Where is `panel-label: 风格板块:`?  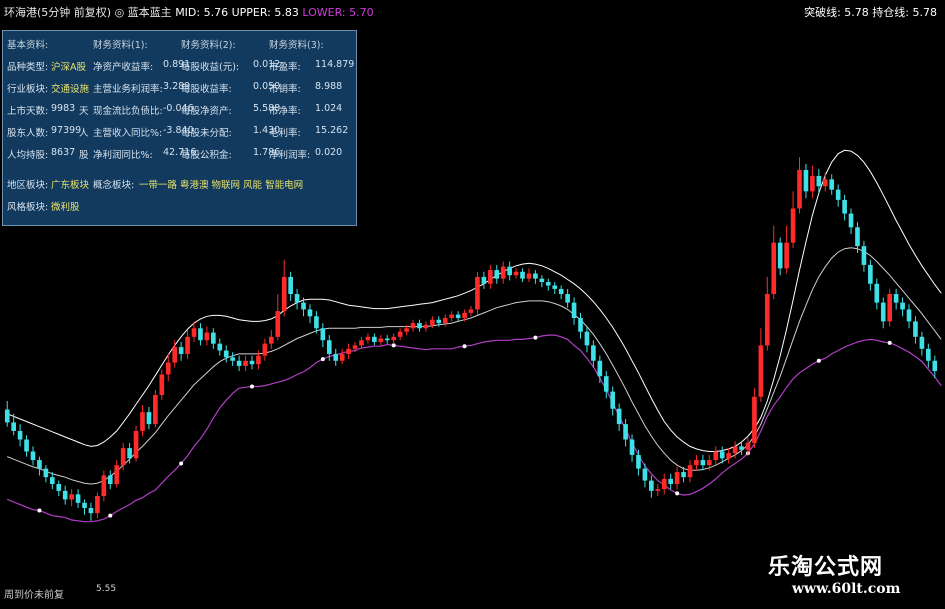 panel-label: 风格板块: is located at coordinates (28, 207).